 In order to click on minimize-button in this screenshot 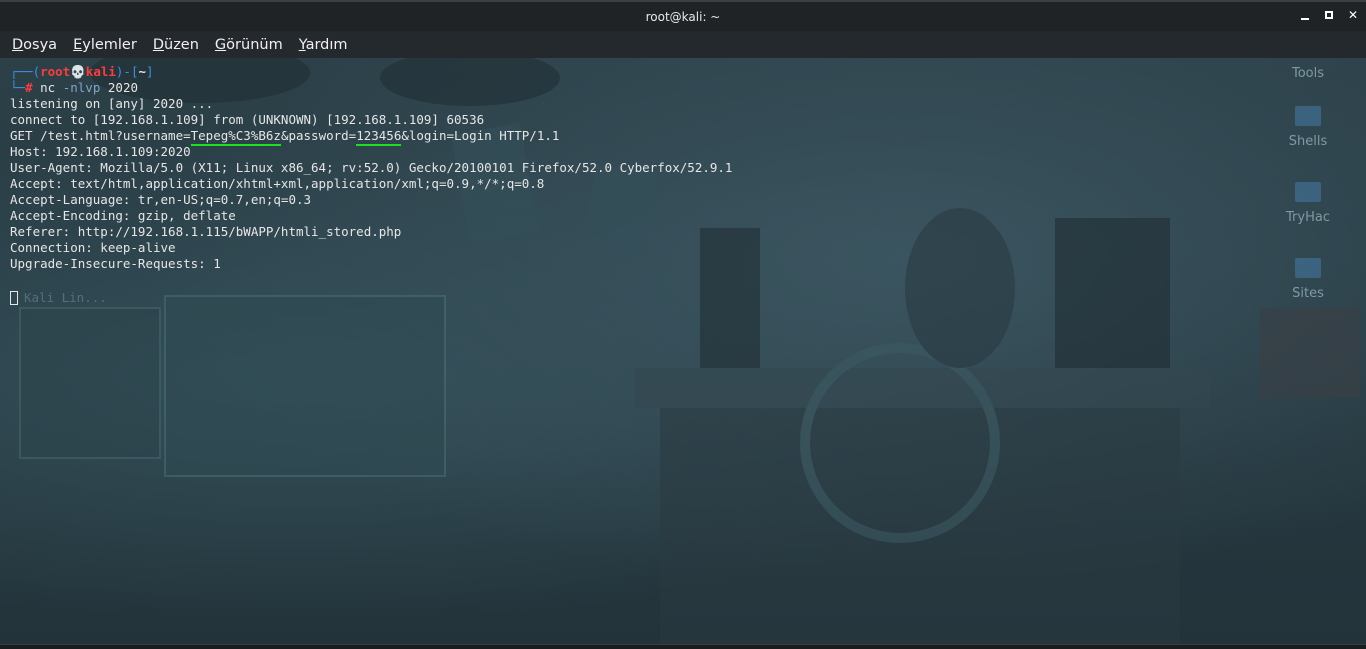, I will do `click(1305, 15)`.